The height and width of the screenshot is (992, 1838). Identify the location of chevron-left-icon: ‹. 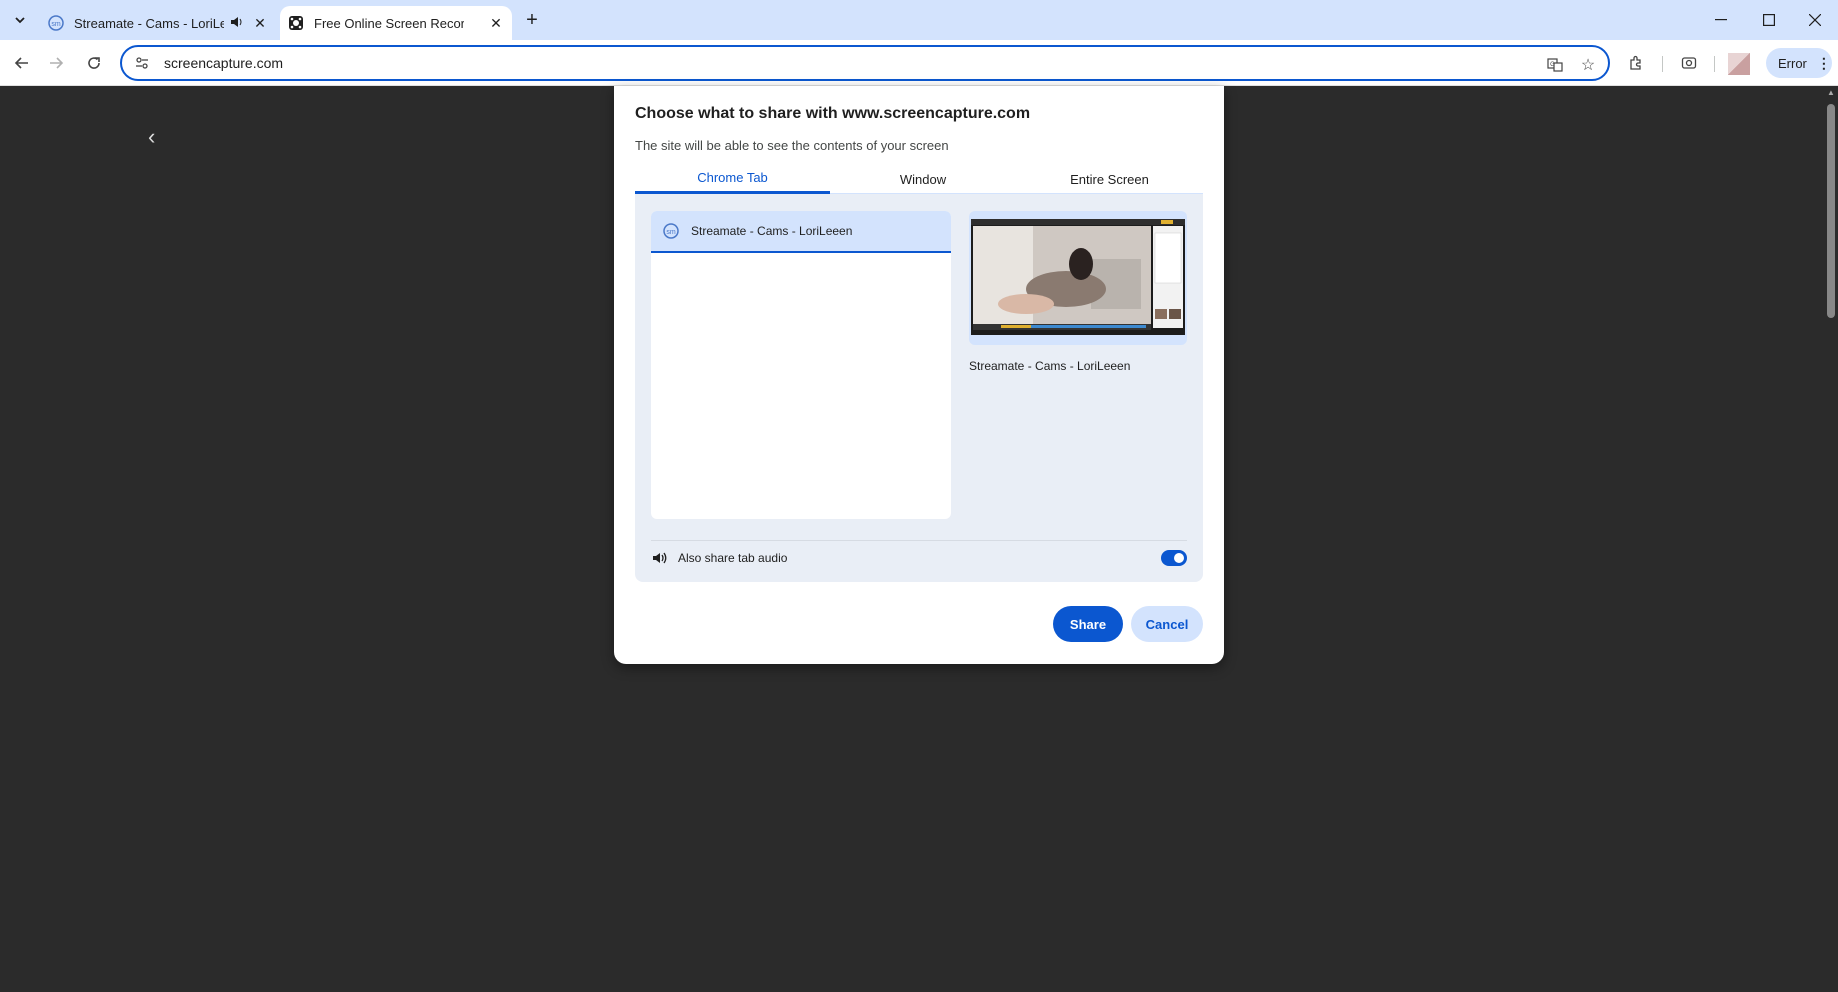
(151, 137).